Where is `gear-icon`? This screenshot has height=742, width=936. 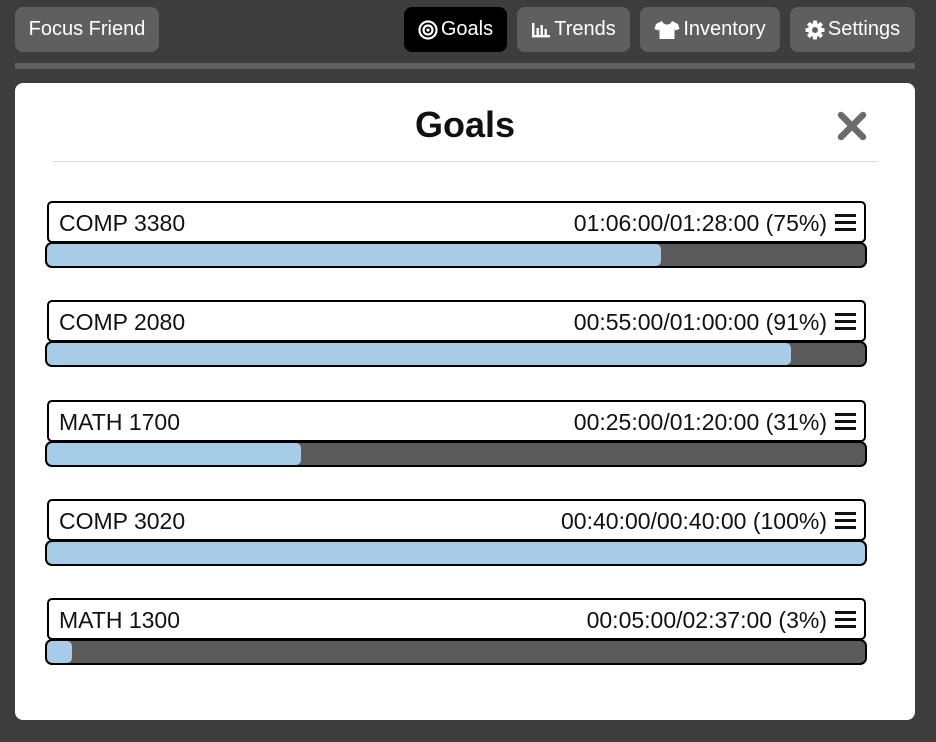 gear-icon is located at coordinates (815, 30).